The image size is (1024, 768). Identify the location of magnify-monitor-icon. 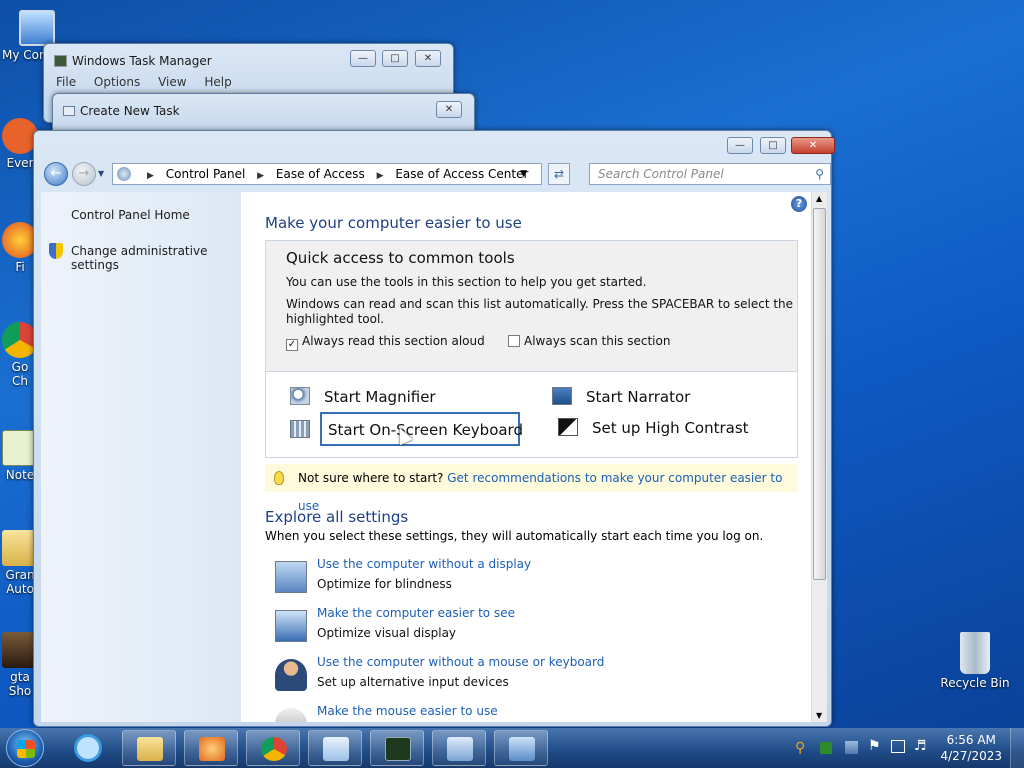
(291, 626).